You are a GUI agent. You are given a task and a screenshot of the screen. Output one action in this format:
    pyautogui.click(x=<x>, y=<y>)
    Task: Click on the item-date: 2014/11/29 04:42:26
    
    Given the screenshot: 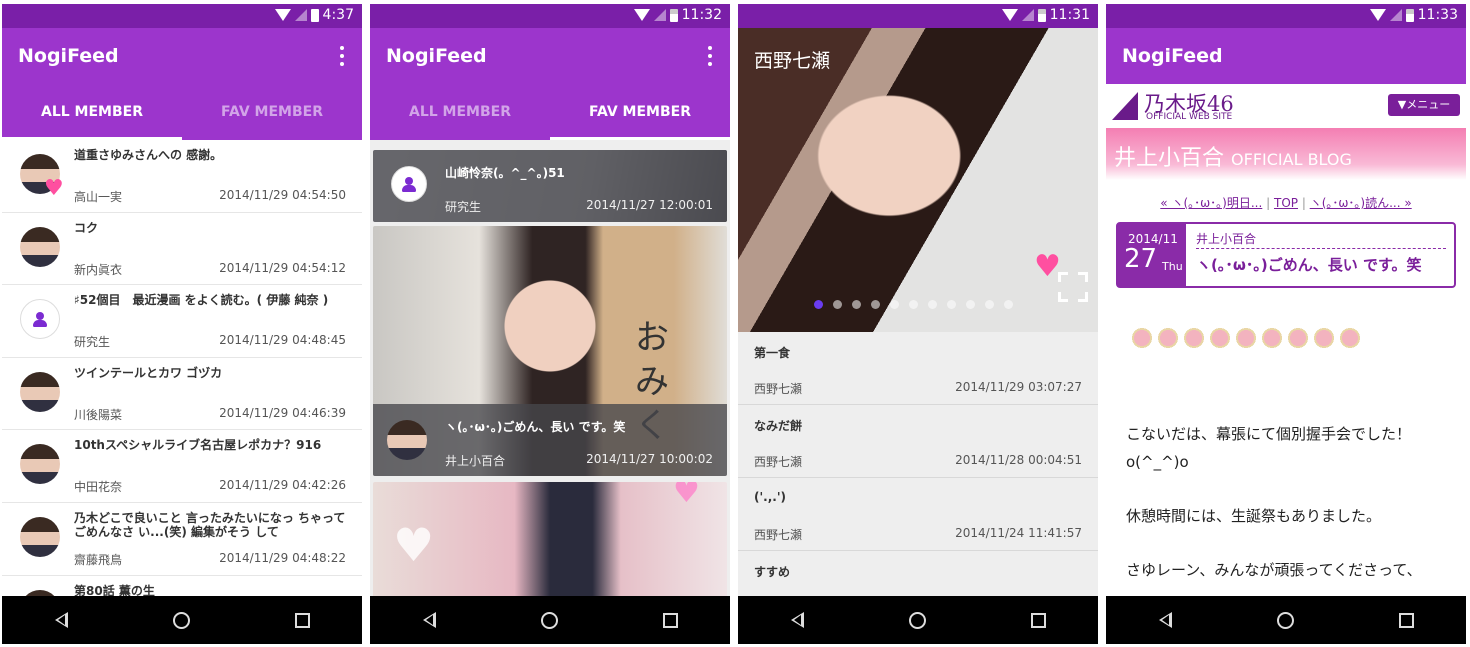 What is the action you would take?
    pyautogui.click(x=282, y=485)
    